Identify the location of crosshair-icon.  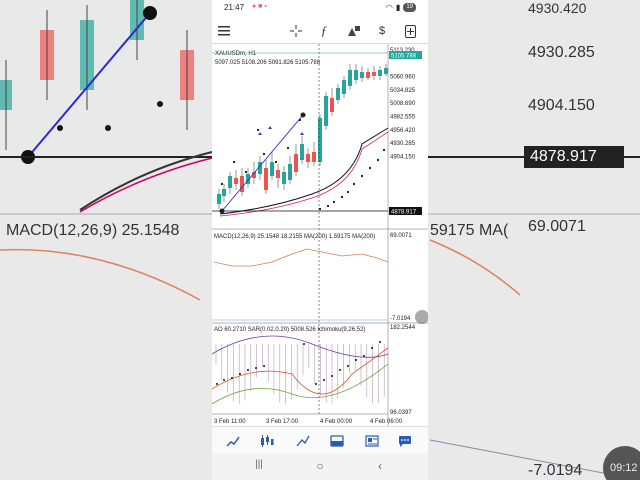
(296, 31).